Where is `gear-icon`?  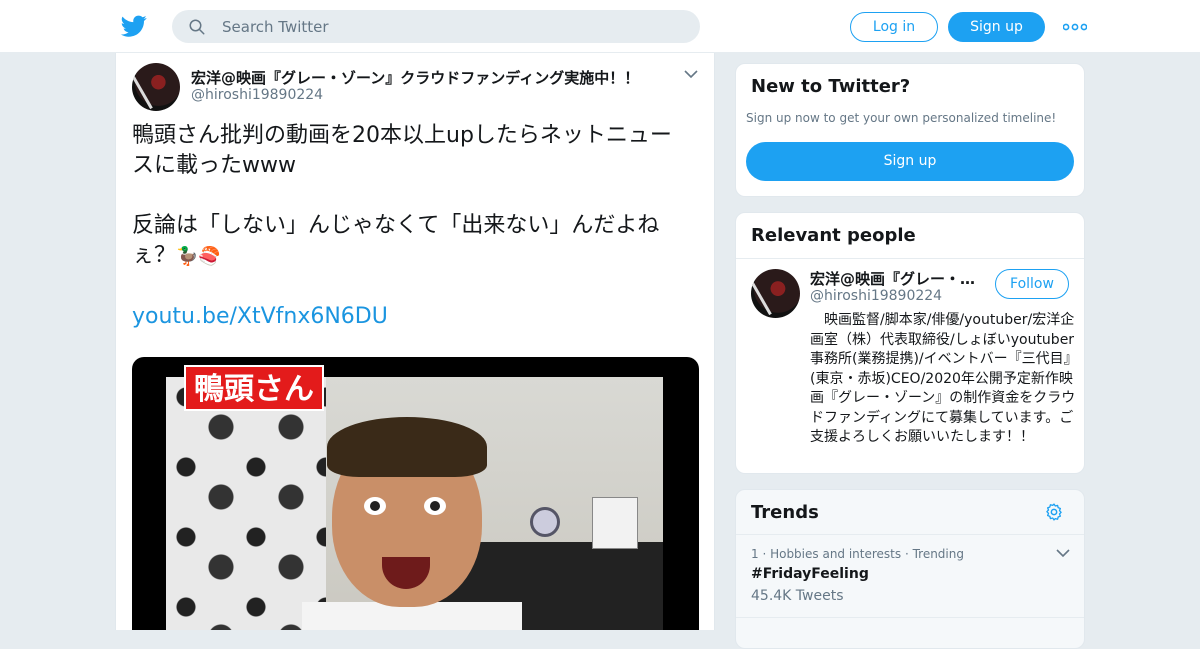
gear-icon is located at coordinates (1054, 512).